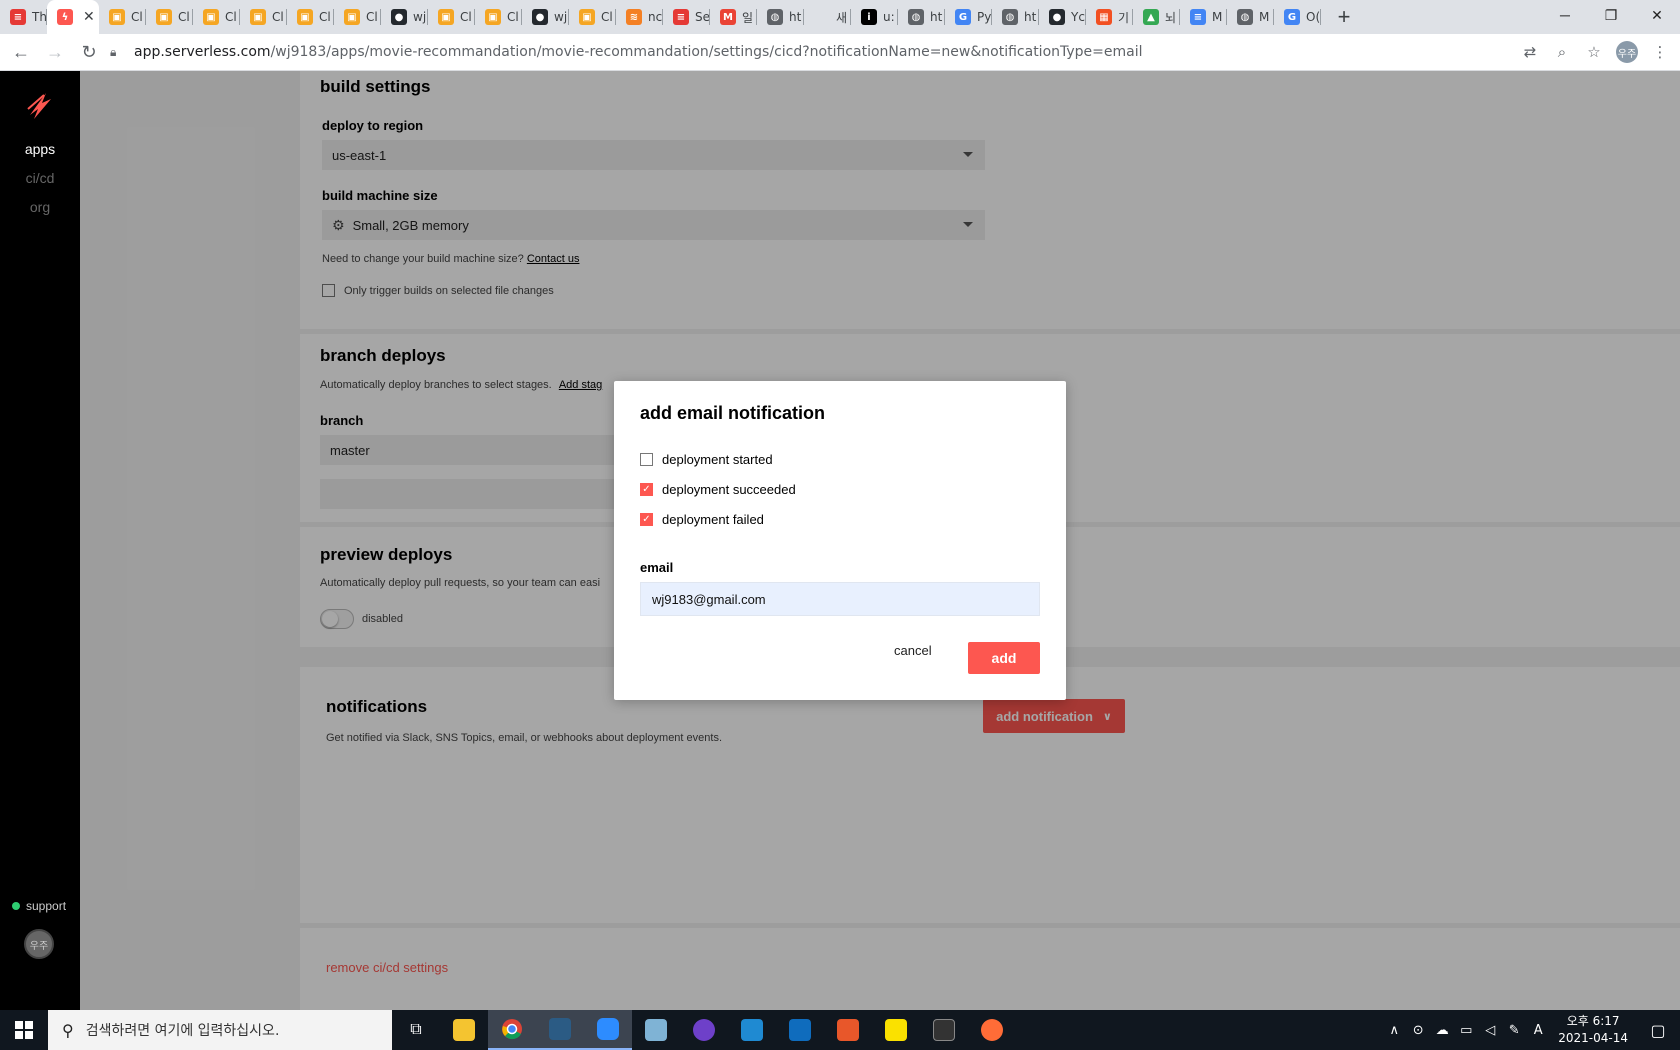 This screenshot has width=1680, height=1050. I want to click on windows-start-icon, so click(24, 1030).